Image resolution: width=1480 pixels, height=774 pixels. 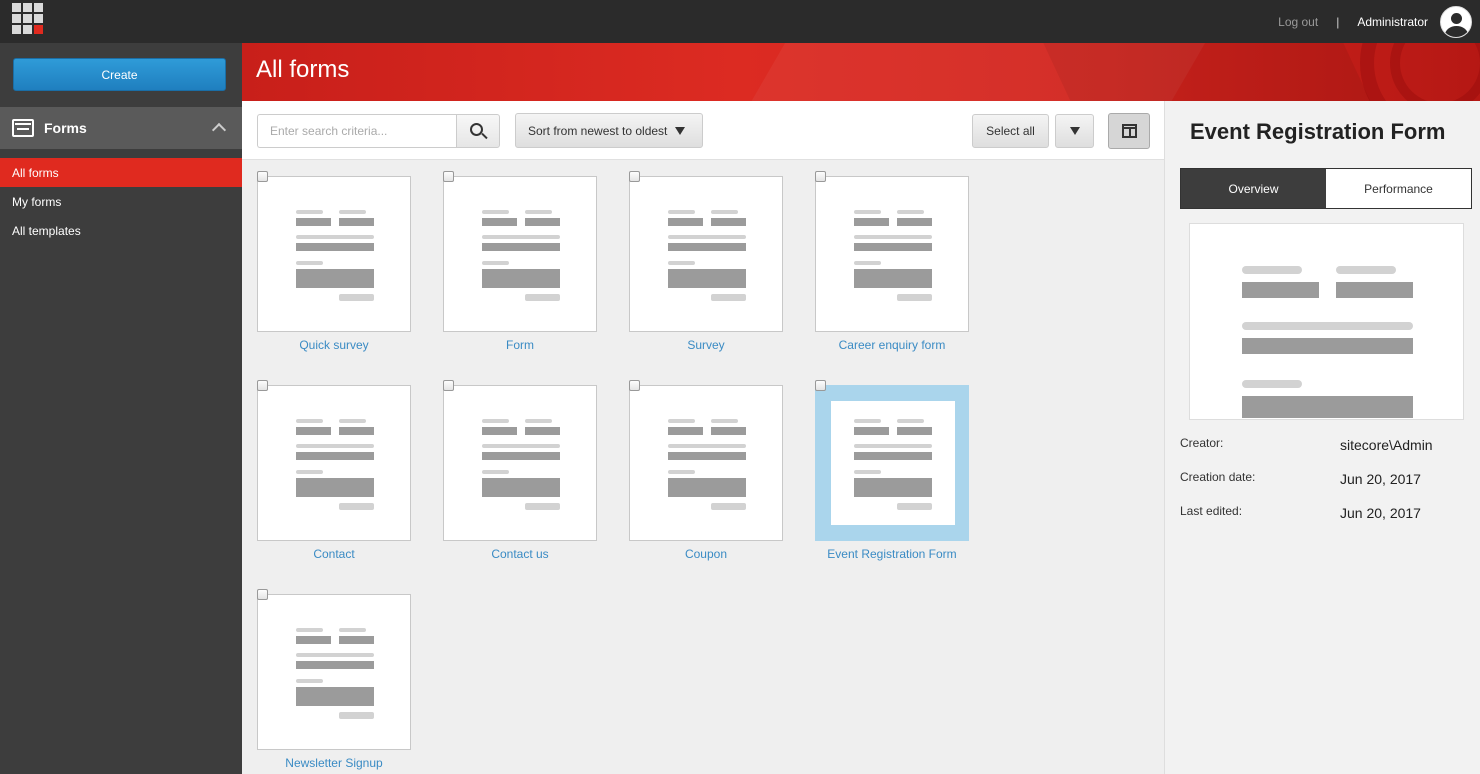 I want to click on form-name-link: Survey, so click(x=706, y=345).